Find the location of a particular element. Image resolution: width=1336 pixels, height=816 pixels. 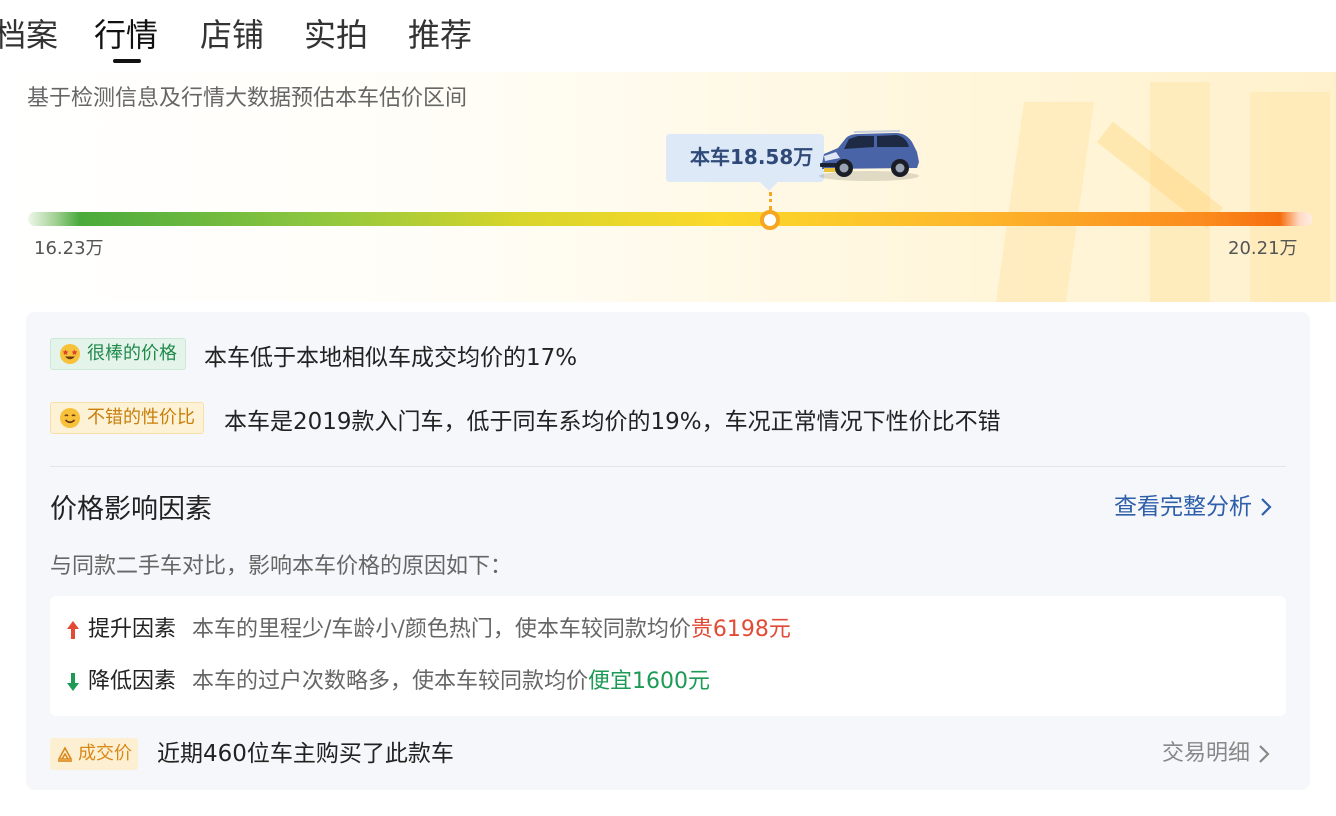

star-struck-emoji-icon is located at coordinates (70, 354).